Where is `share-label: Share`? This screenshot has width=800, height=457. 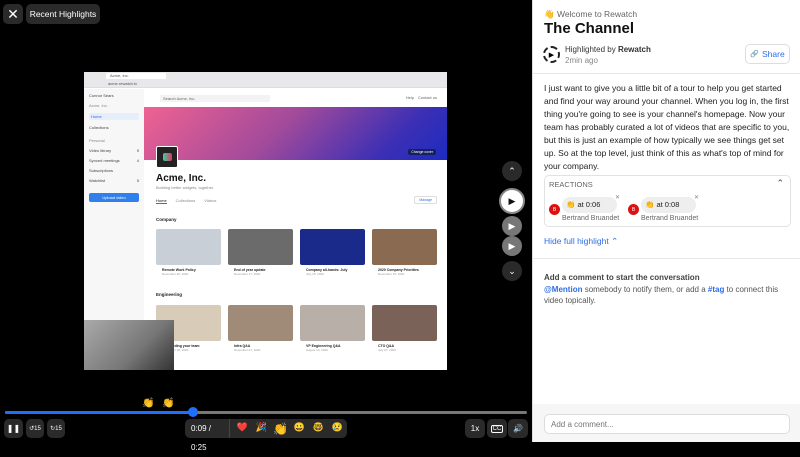 share-label: Share is located at coordinates (773, 54).